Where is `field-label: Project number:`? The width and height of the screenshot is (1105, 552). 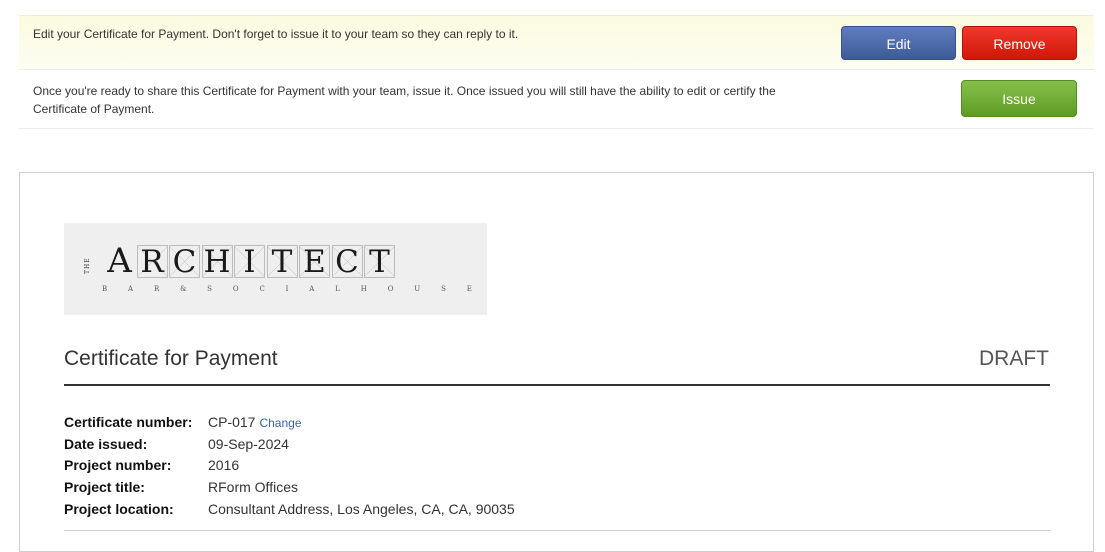 field-label: Project number: is located at coordinates (118, 465).